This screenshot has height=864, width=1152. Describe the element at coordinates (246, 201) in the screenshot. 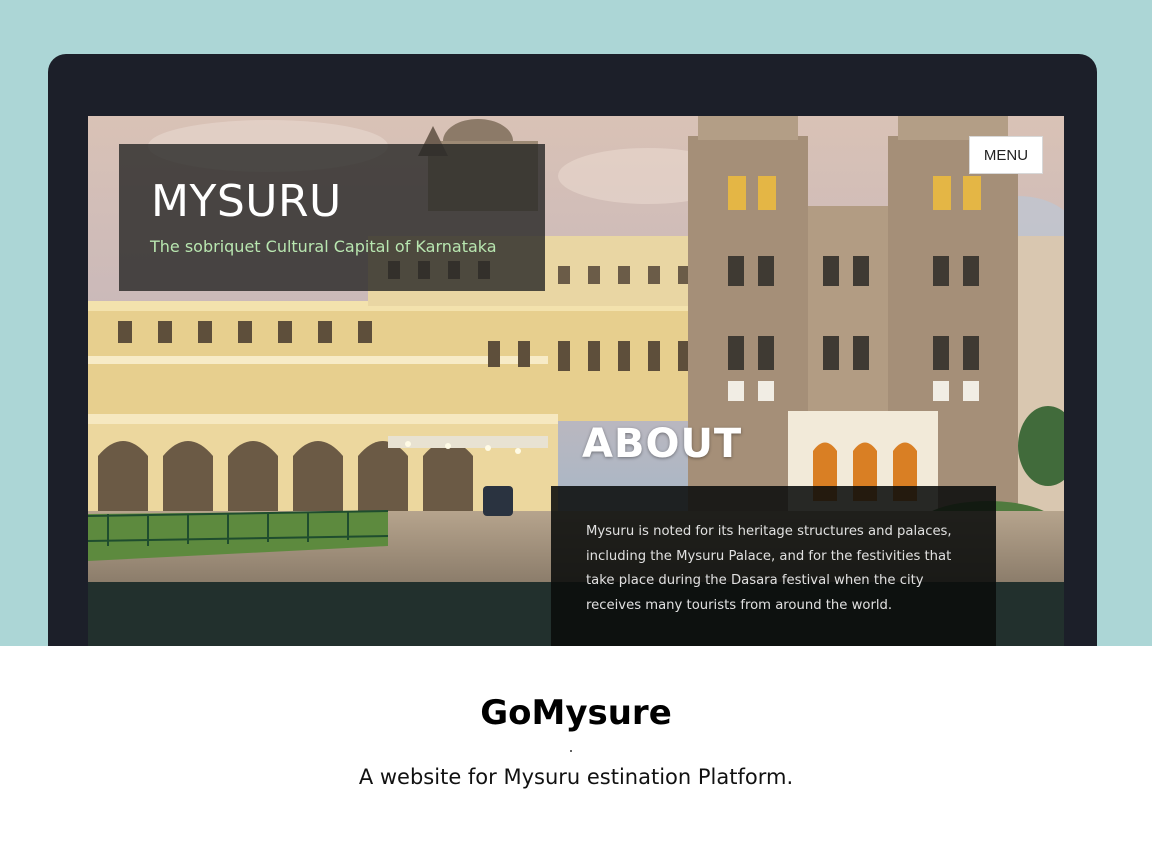

I see `hero-title: MYSURU` at that location.